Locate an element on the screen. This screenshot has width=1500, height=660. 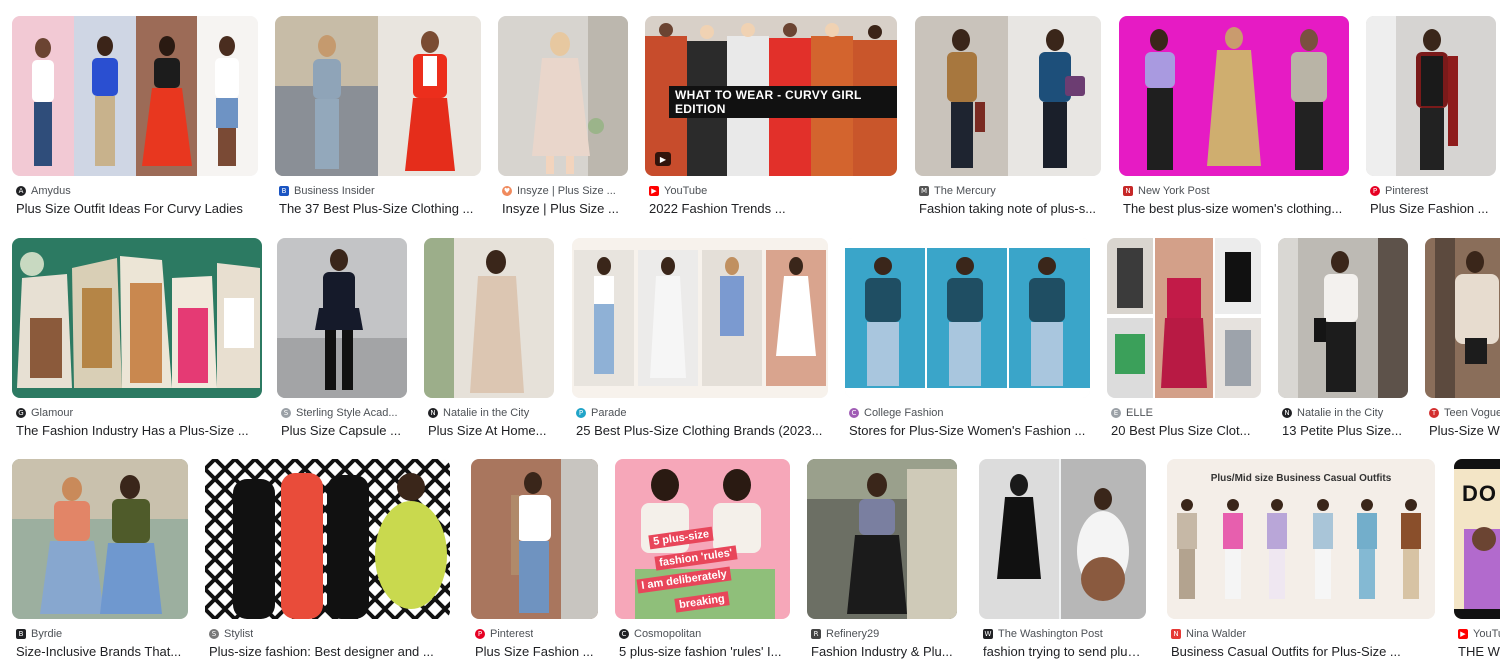
source-favicon-icon: R is located at coordinates (816, 634).